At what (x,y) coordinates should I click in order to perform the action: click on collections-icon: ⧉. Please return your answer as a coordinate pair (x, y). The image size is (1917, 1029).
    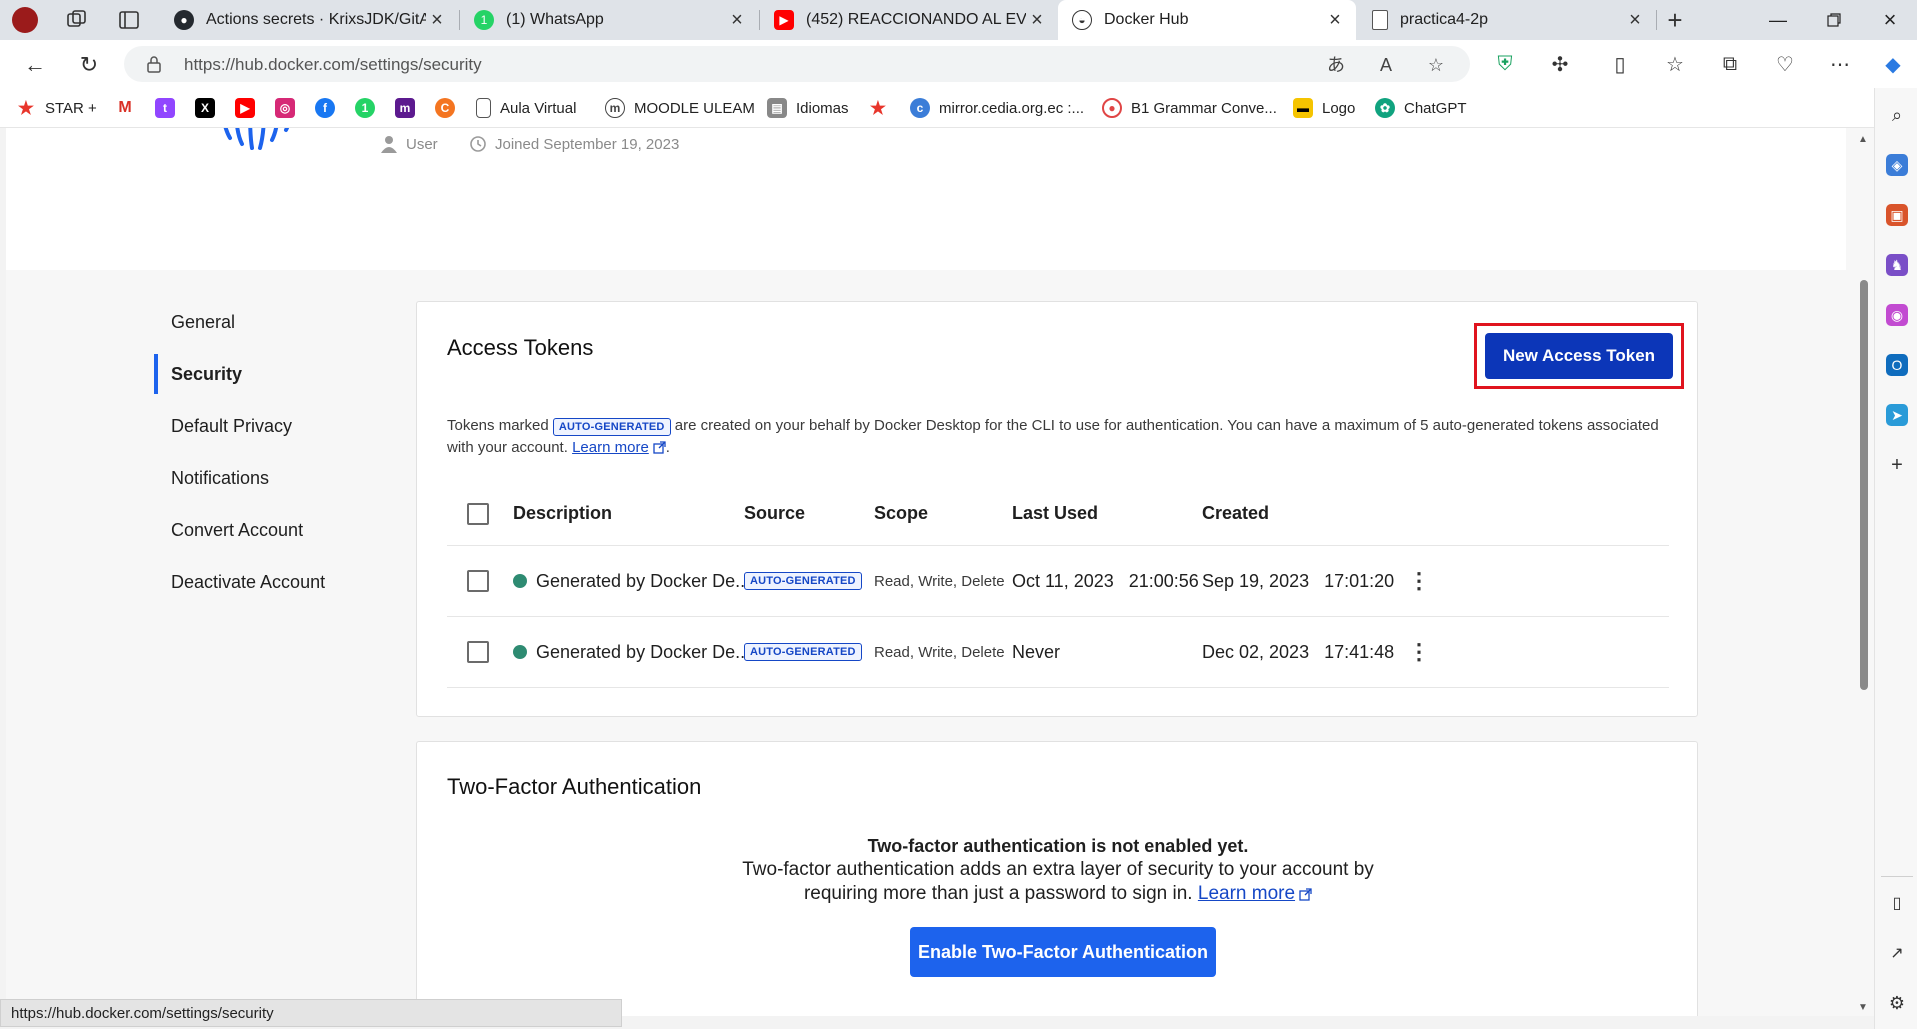
    Looking at the image, I should click on (1730, 64).